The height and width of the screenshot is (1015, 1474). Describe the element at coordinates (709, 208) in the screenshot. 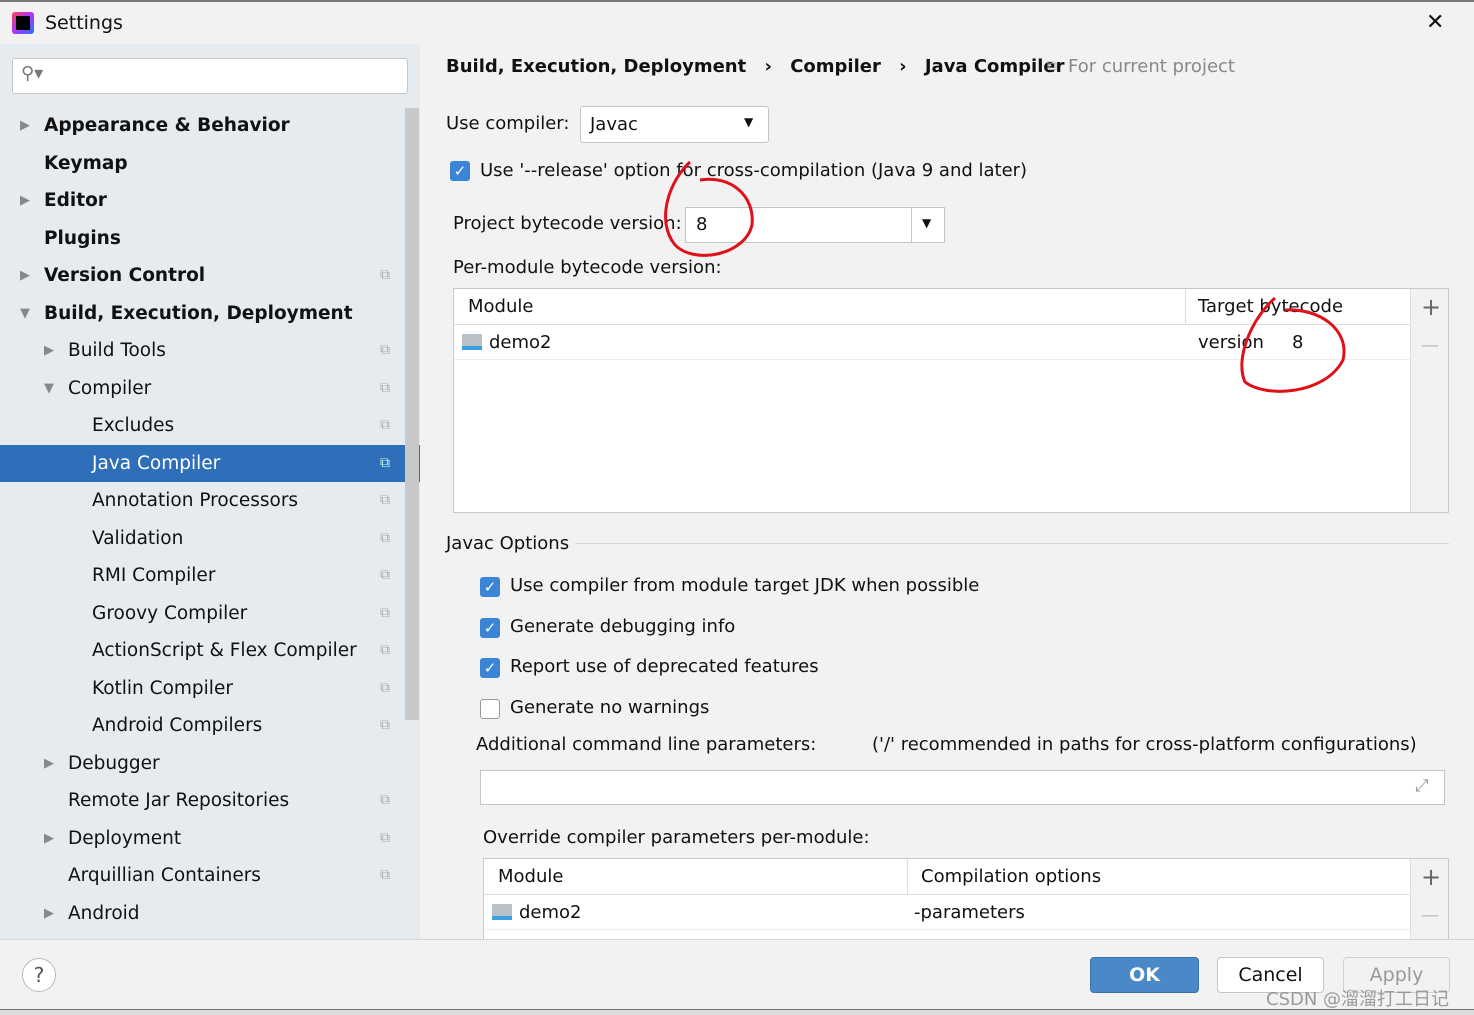

I see `annotation-circle-bytecode` at that location.